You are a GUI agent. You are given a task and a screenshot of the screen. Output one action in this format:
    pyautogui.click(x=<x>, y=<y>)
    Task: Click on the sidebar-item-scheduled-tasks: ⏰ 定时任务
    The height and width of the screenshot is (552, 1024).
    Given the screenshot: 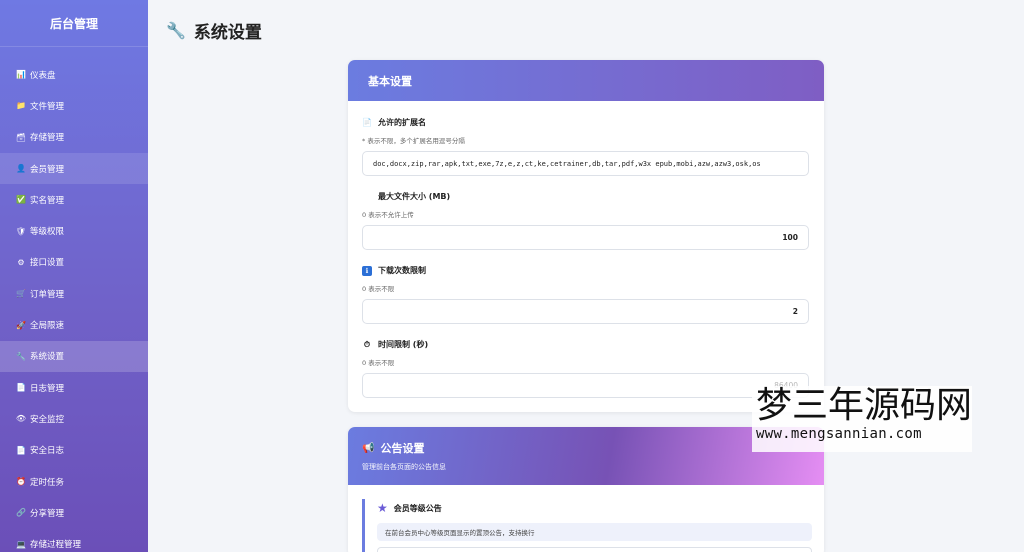 What is the action you would take?
    pyautogui.click(x=74, y=481)
    